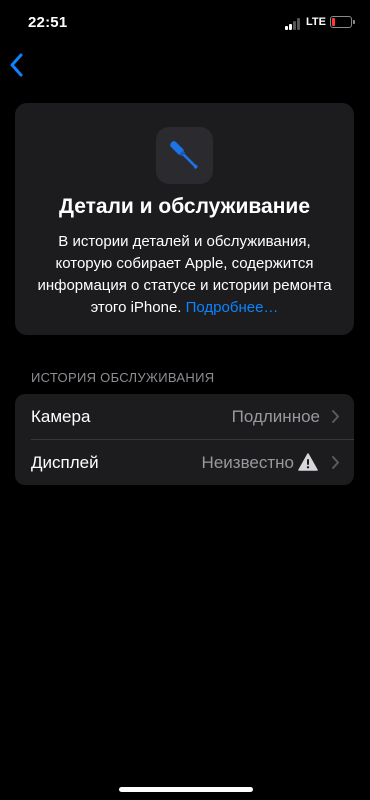  Describe the element at coordinates (275, 416) in the screenshot. I see `row-value: Подлинное` at that location.